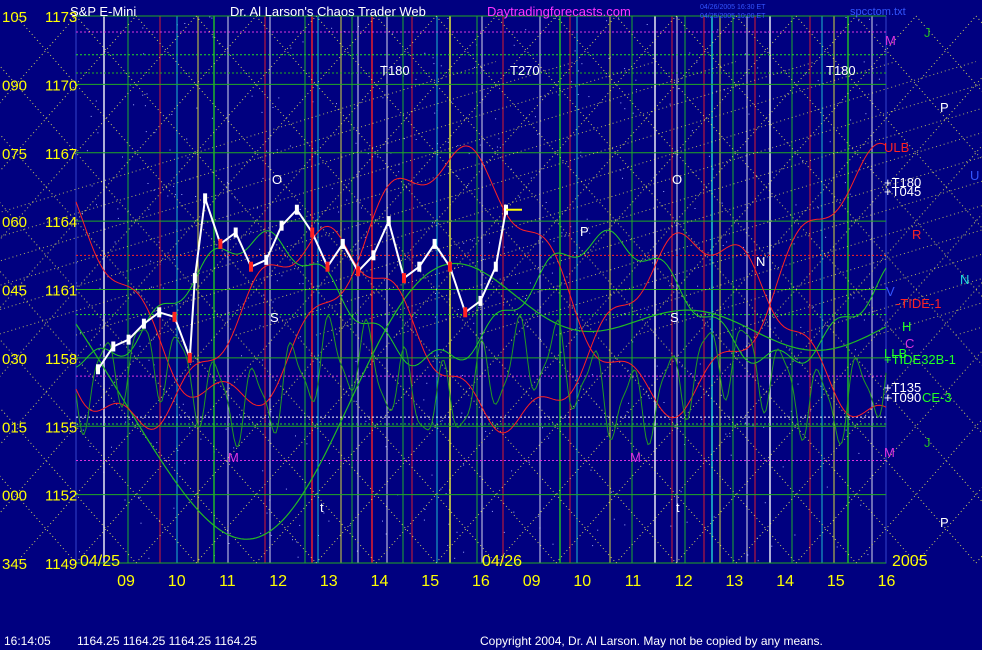 The height and width of the screenshot is (650, 982). I want to click on right-side-label: P, so click(944, 107).